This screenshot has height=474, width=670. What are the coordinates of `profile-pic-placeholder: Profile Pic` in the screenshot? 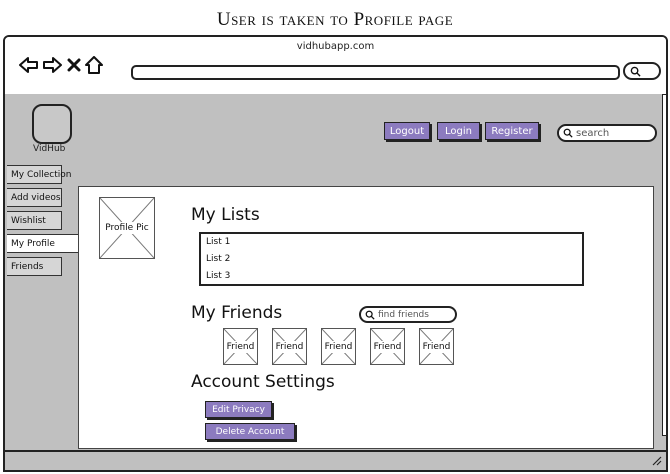 It's located at (127, 228).